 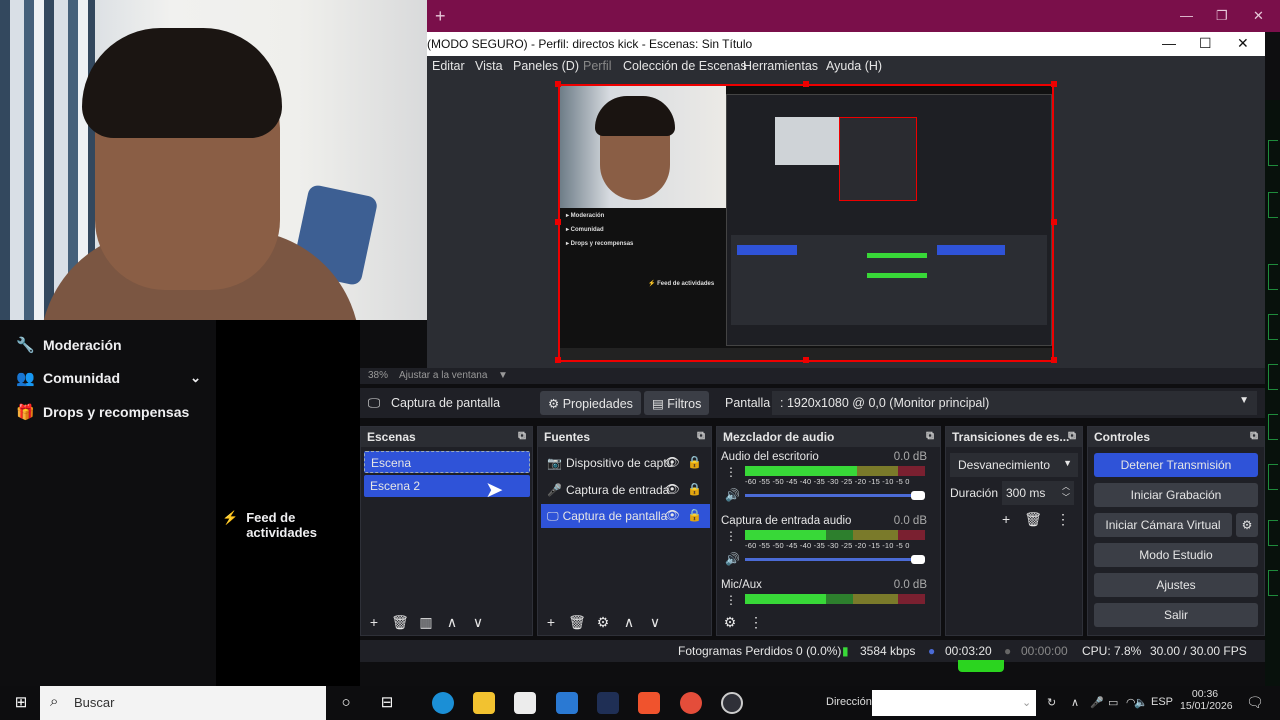 I want to click on mail-icon, so click(x=567, y=703).